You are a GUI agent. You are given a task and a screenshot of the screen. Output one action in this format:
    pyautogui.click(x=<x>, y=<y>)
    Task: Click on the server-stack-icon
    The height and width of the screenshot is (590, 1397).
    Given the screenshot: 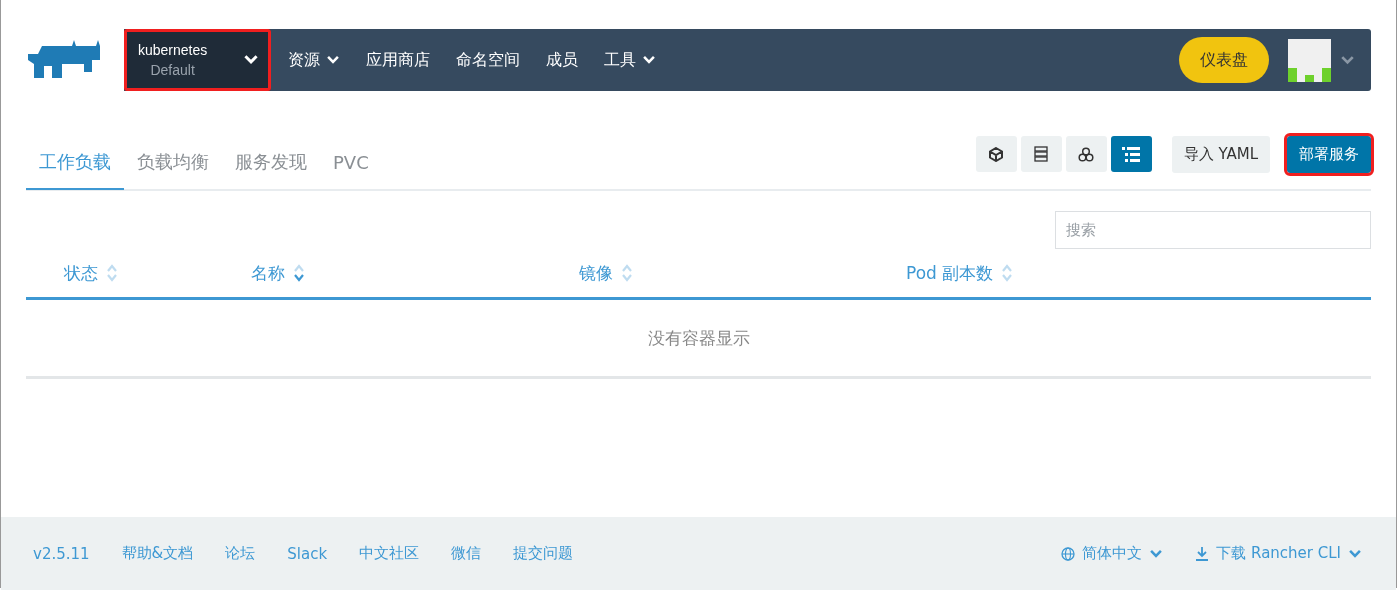 What is the action you would take?
    pyautogui.click(x=1041, y=154)
    